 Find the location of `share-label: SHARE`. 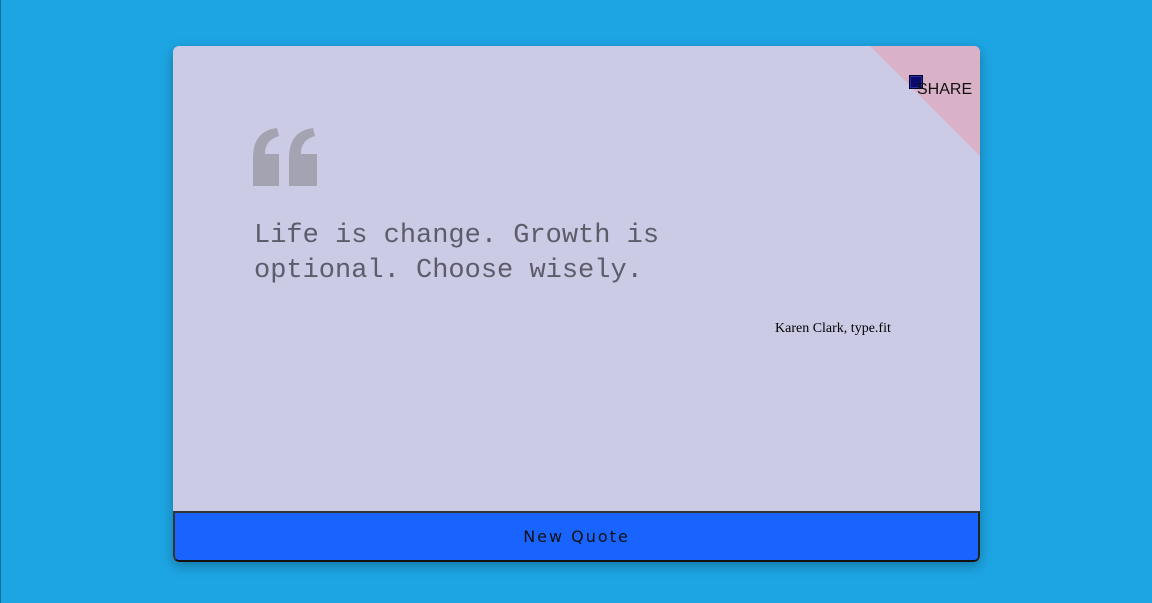

share-label: SHARE is located at coordinates (944, 90).